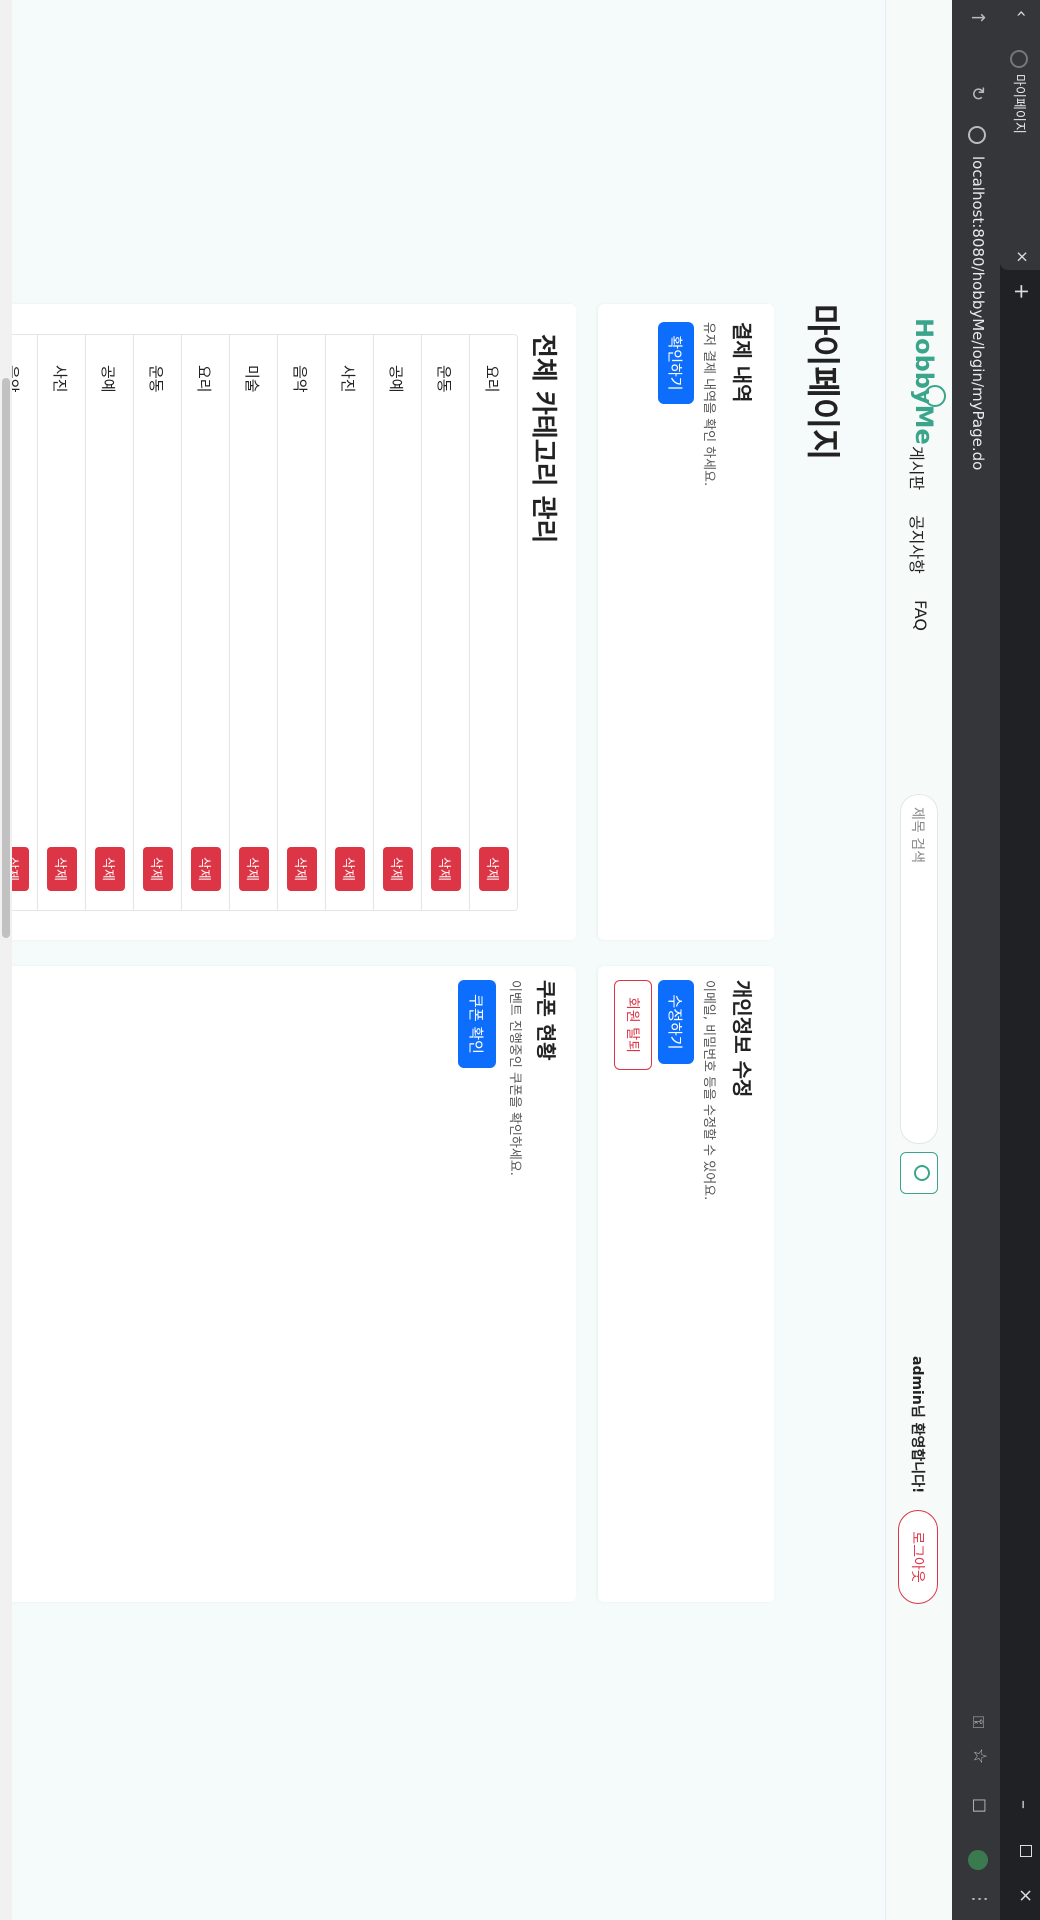  Describe the element at coordinates (922, 1173) in the screenshot. I see `search-icon` at that location.